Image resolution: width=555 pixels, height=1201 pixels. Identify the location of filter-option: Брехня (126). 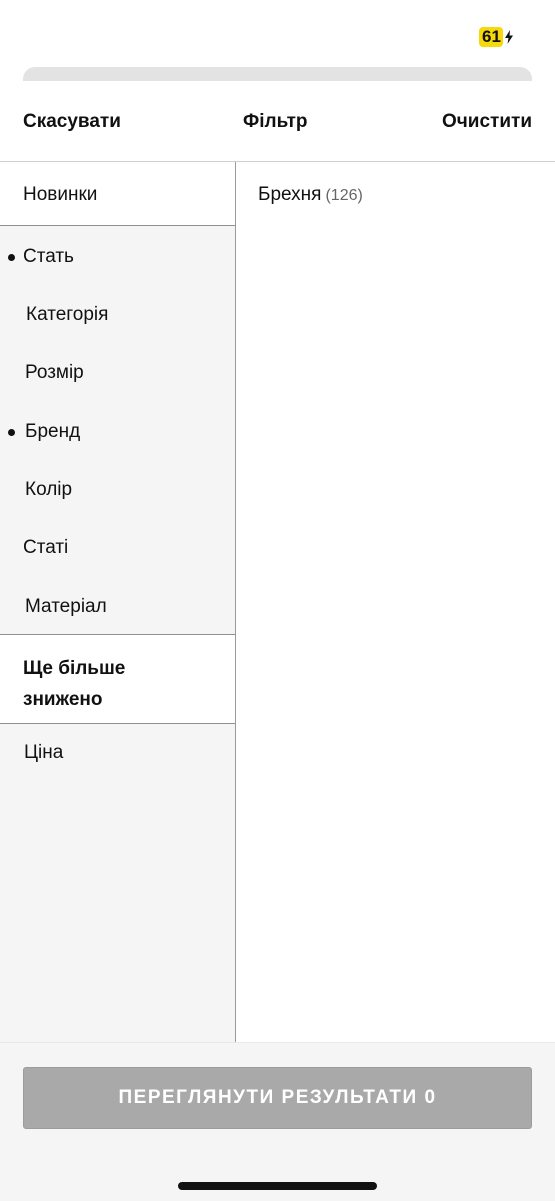
(310, 195).